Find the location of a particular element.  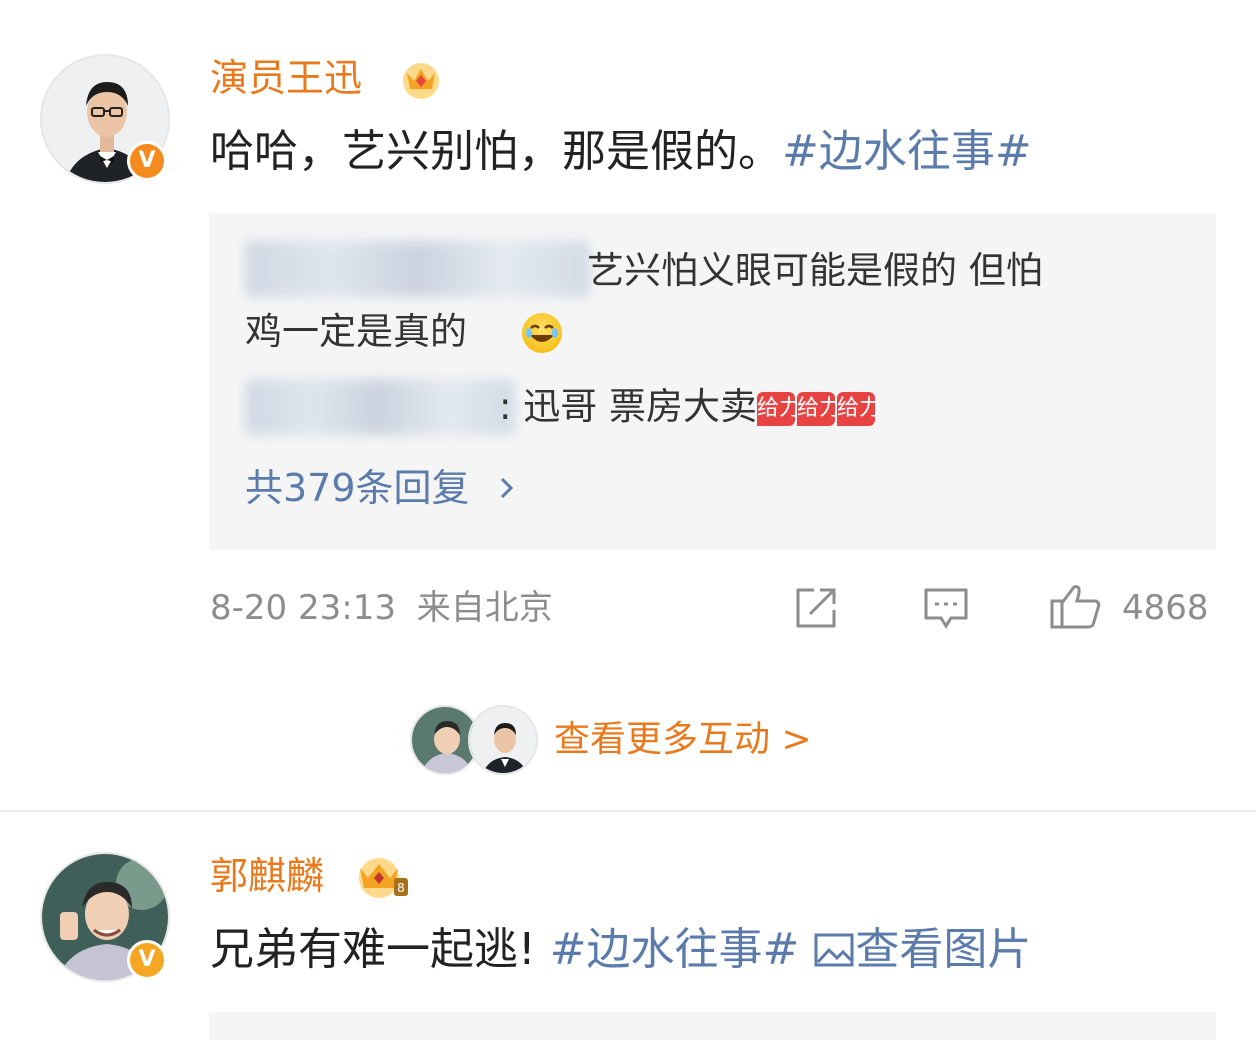

author-name: 演员王迅 is located at coordinates (286, 78).